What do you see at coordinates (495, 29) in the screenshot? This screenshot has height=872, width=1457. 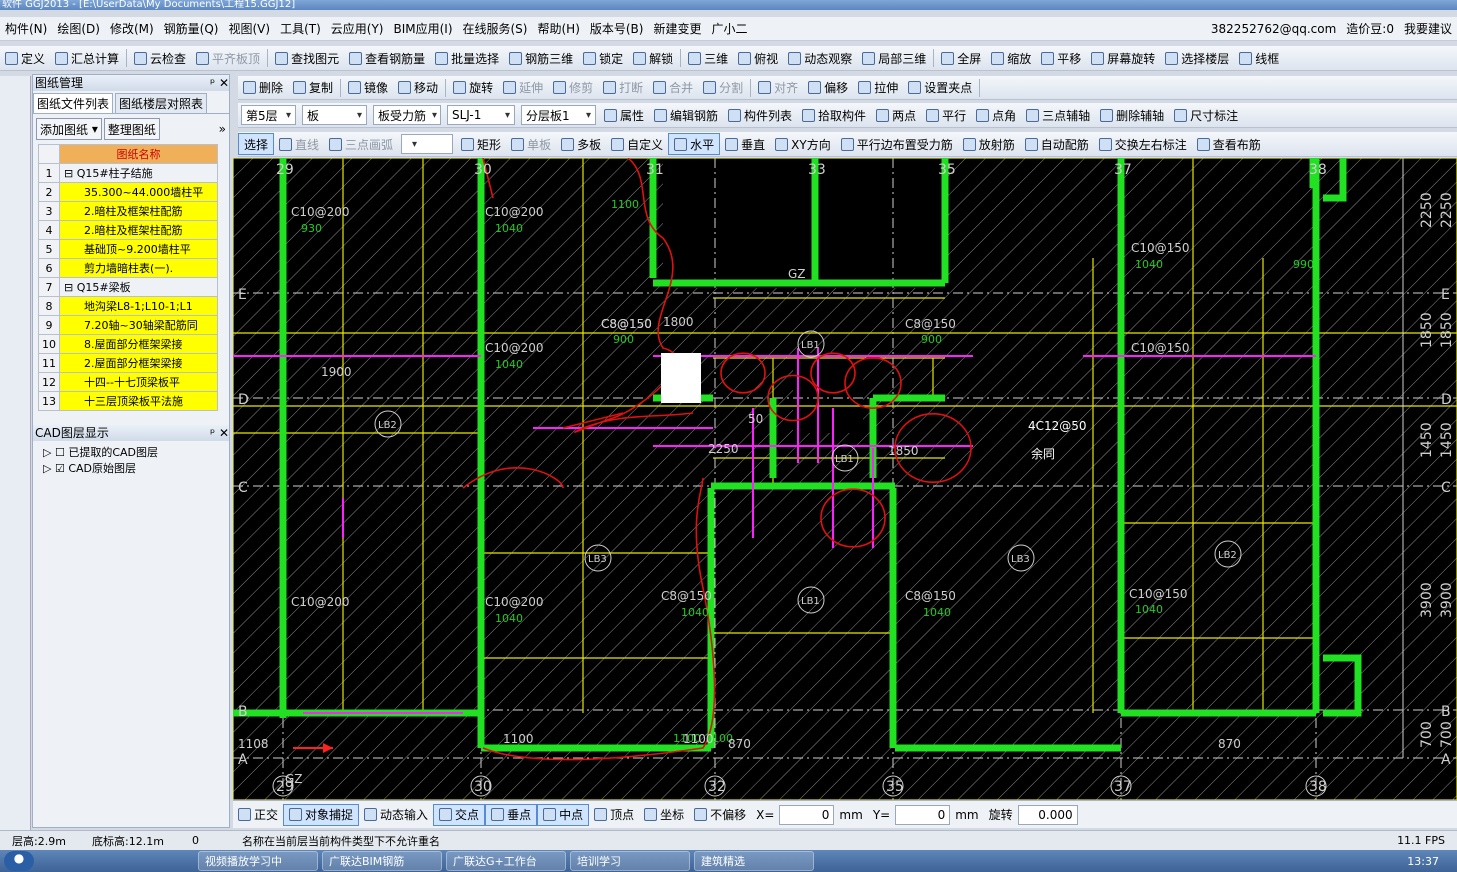 I see `menu-item: 在线服务(S)` at bounding box center [495, 29].